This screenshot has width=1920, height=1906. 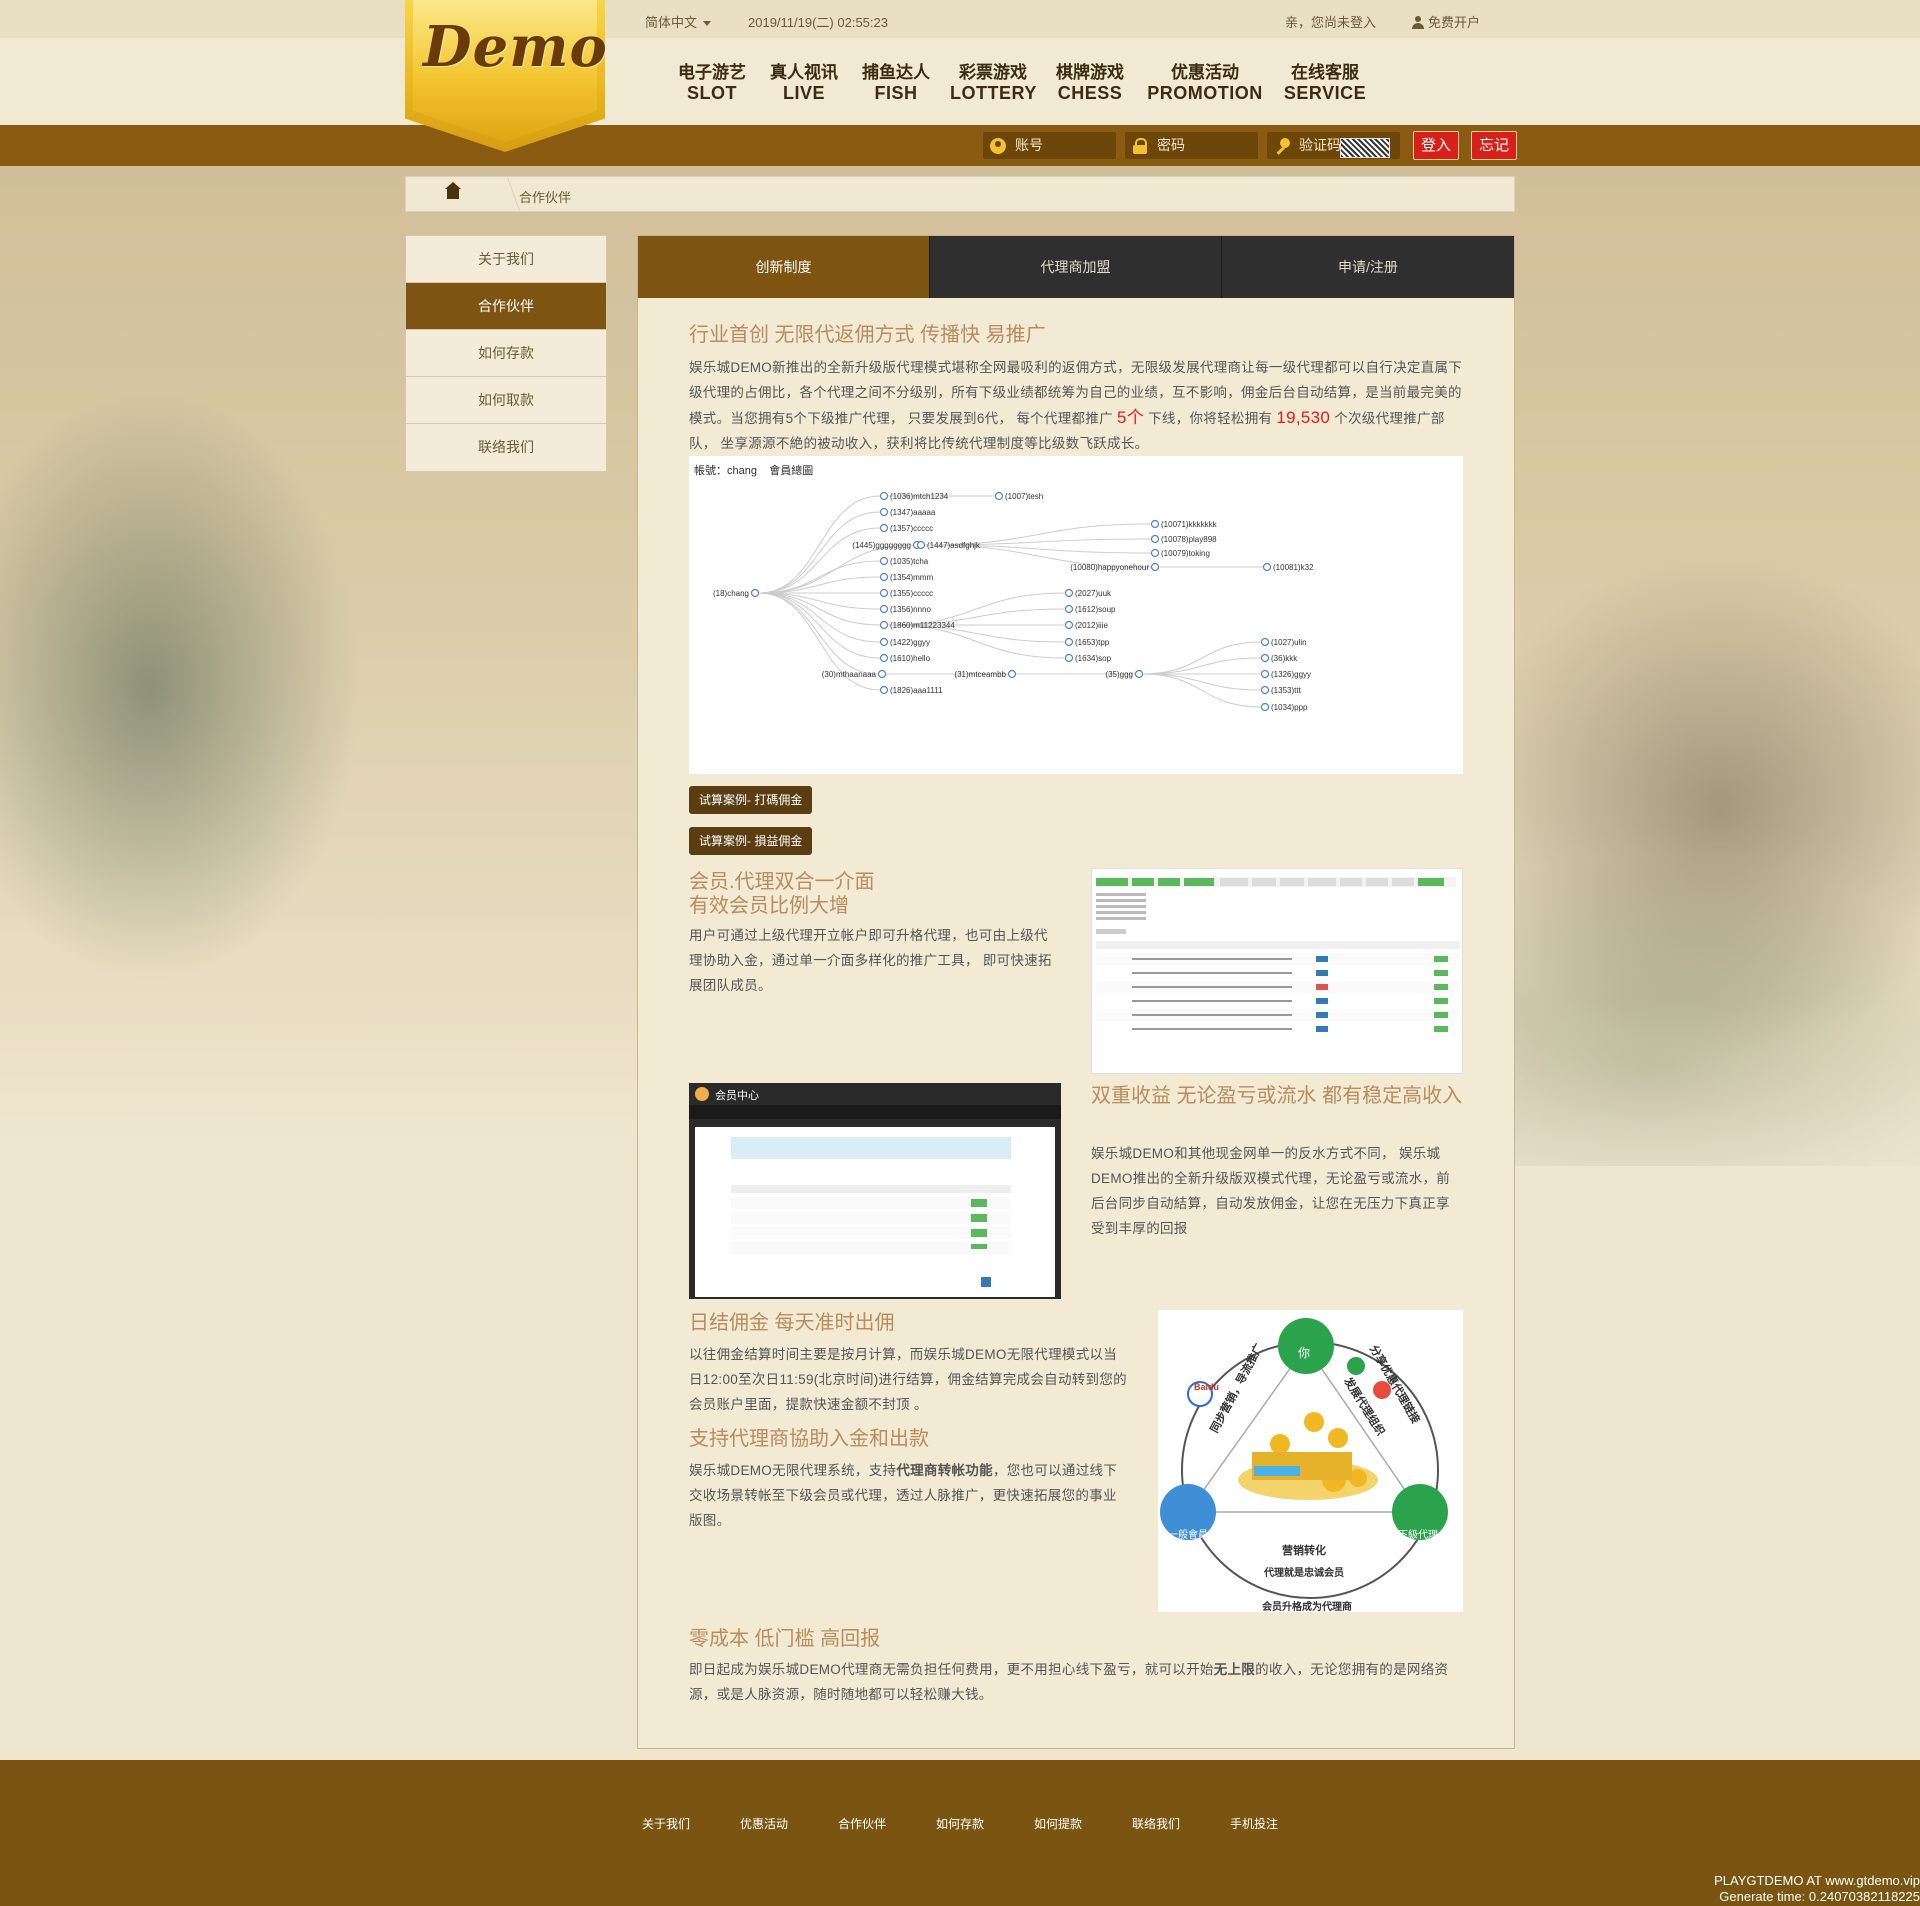 What do you see at coordinates (784, 267) in the screenshot?
I see `tab-innovation: 创新制度` at bounding box center [784, 267].